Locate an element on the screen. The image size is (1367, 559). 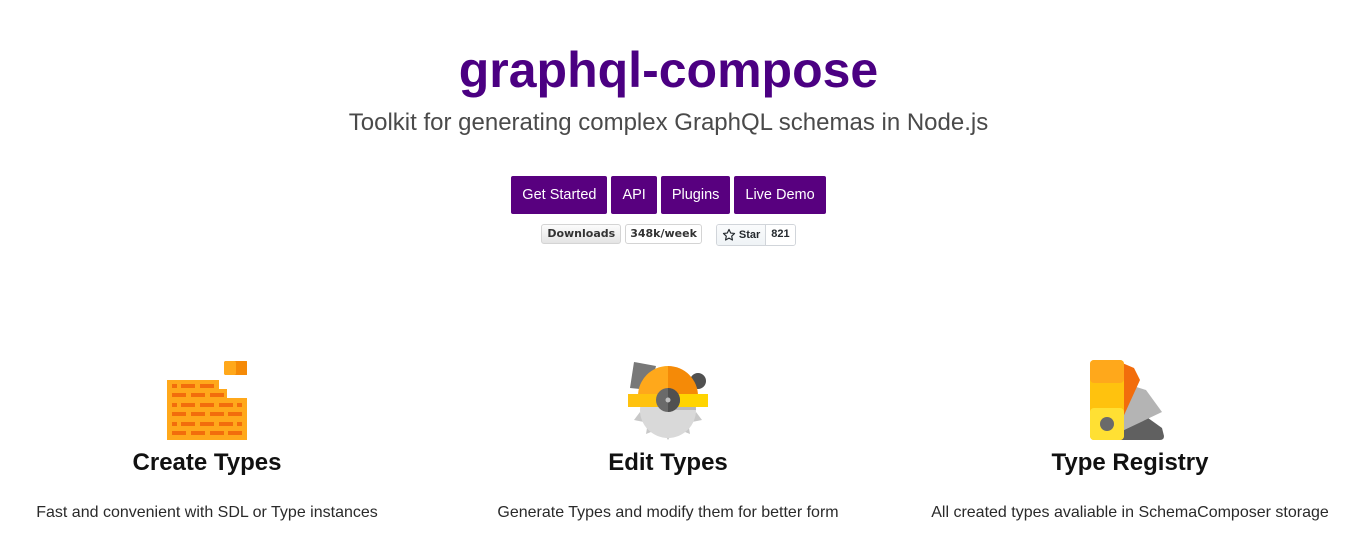
project-title: graphql-compose is located at coordinates (668, 70).